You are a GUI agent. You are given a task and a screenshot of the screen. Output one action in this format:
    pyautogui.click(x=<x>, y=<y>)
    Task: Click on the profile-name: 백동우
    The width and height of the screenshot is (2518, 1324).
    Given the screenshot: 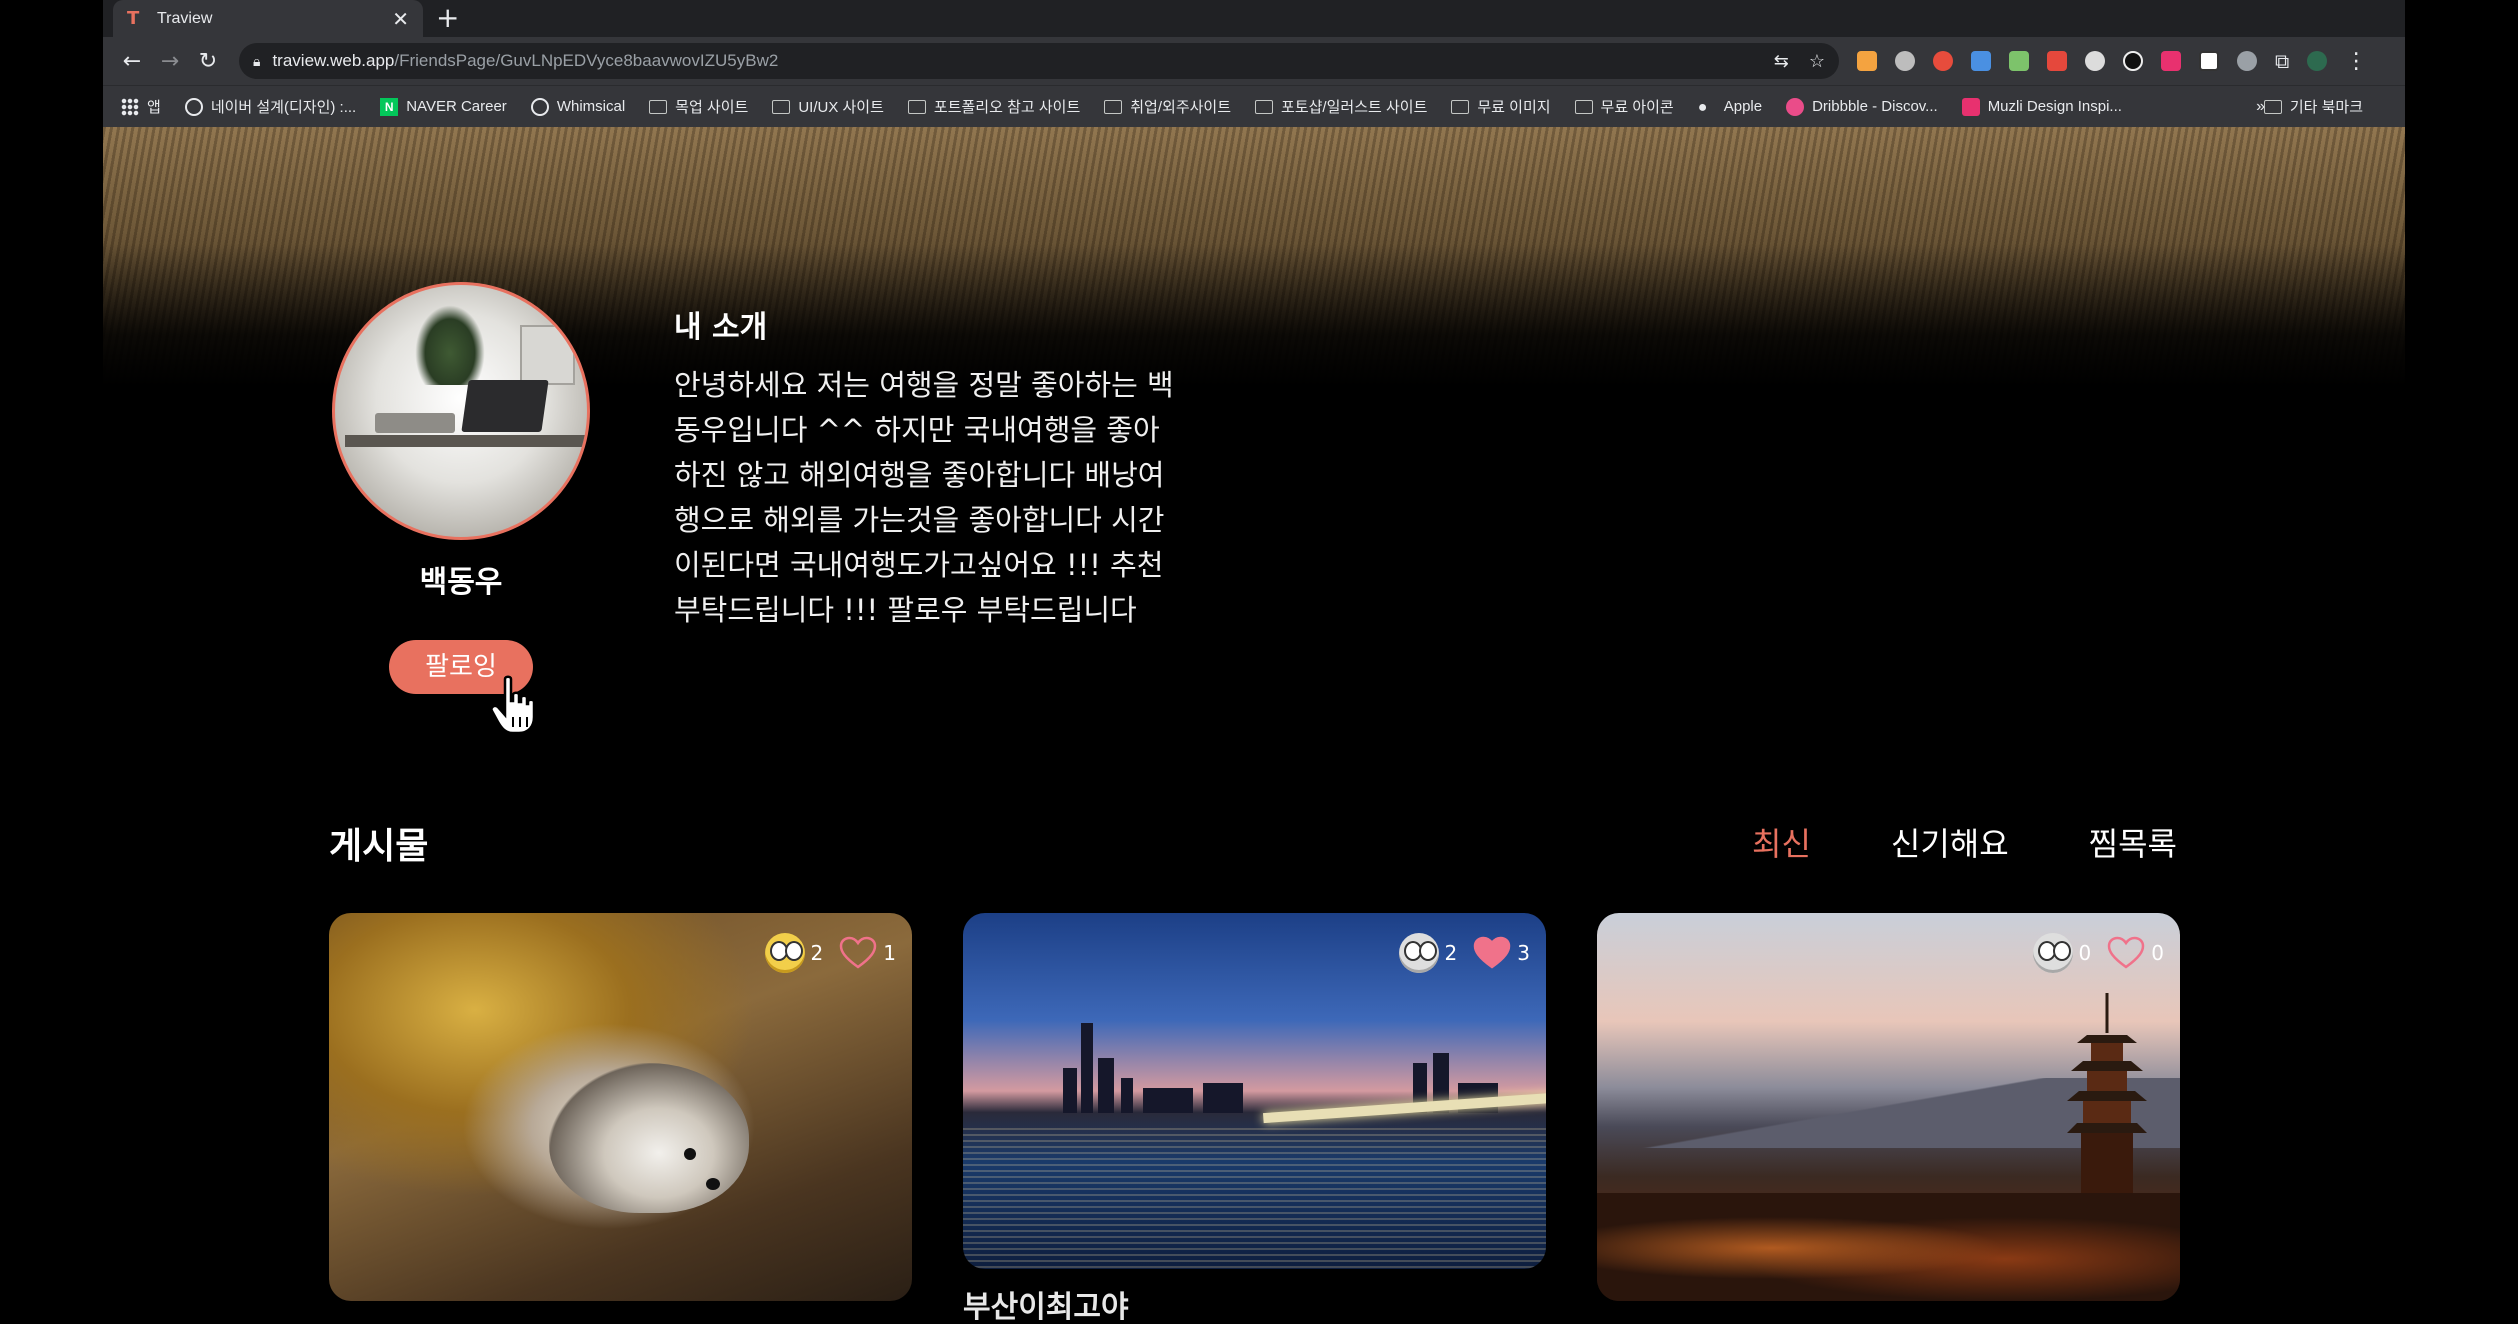 What is the action you would take?
    pyautogui.click(x=461, y=582)
    